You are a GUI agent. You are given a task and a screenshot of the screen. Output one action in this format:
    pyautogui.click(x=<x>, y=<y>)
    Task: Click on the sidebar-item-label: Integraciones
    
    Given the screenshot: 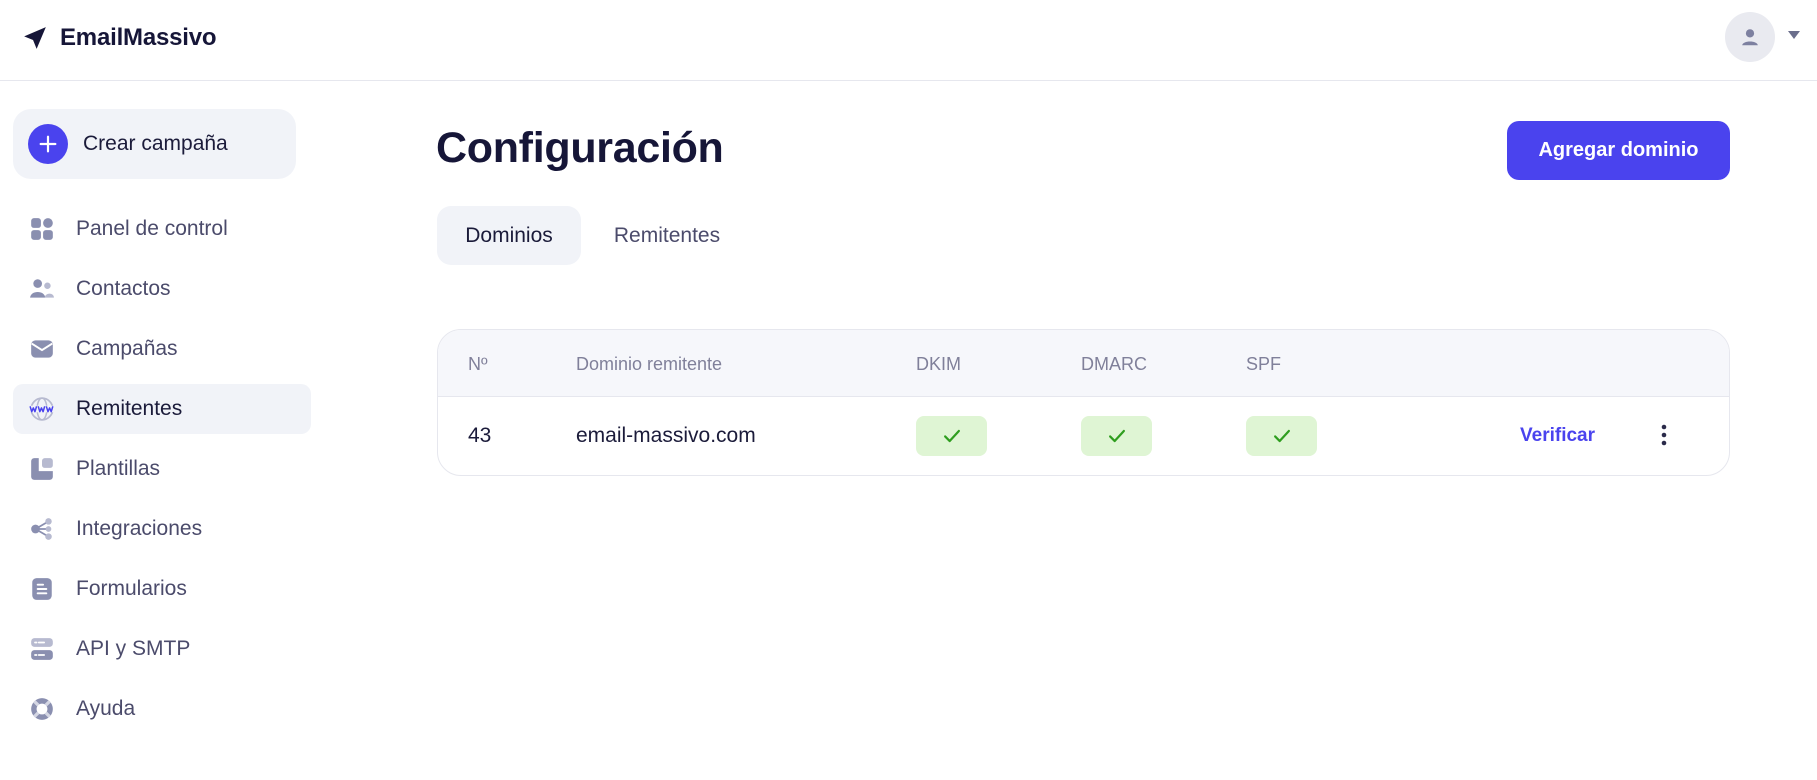 What is the action you would take?
    pyautogui.click(x=139, y=528)
    